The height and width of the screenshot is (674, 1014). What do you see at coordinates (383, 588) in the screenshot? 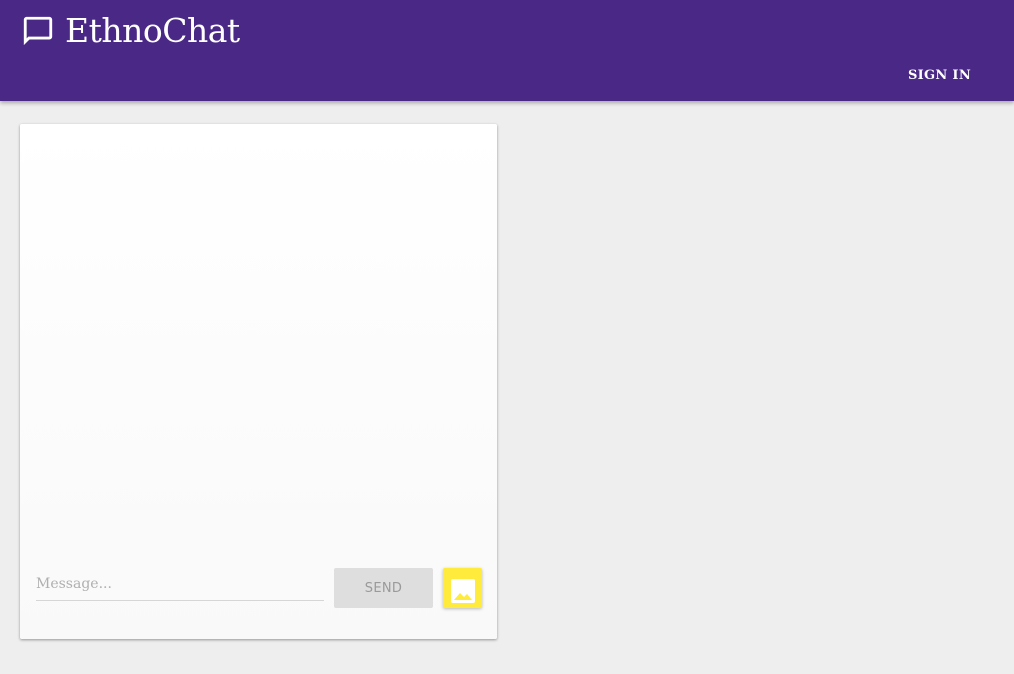
I see `send-button: SEND` at bounding box center [383, 588].